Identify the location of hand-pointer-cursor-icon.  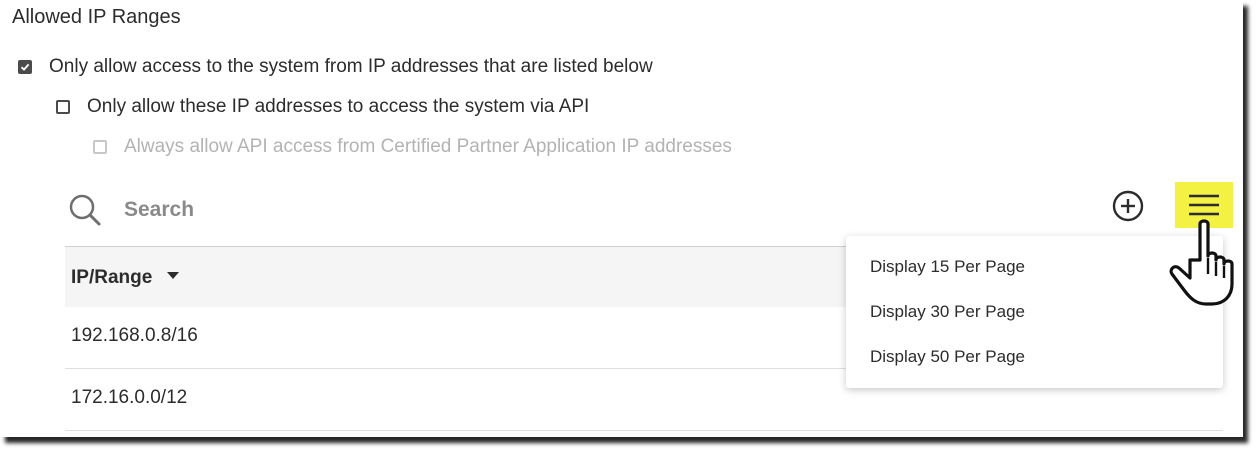
(1201, 262).